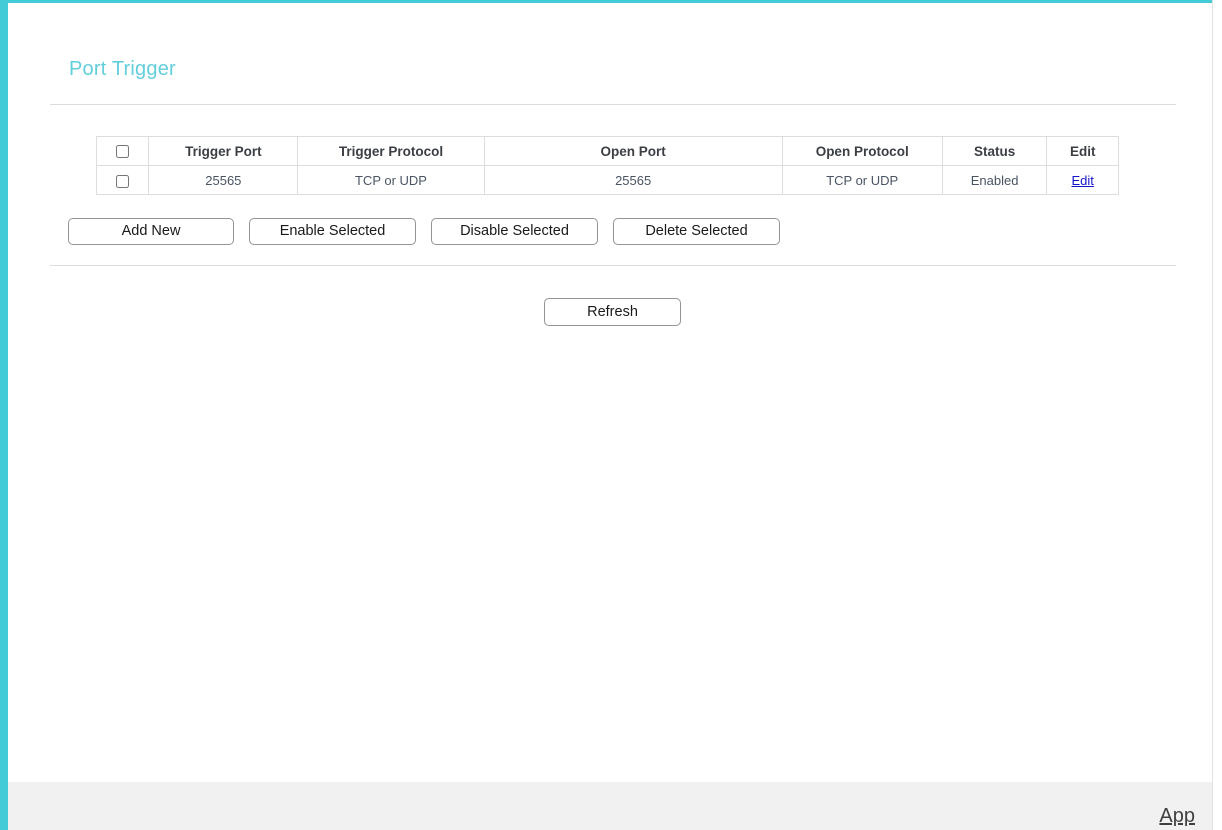 The image size is (1222, 830). I want to click on divider-above-refresh, so click(613, 265).